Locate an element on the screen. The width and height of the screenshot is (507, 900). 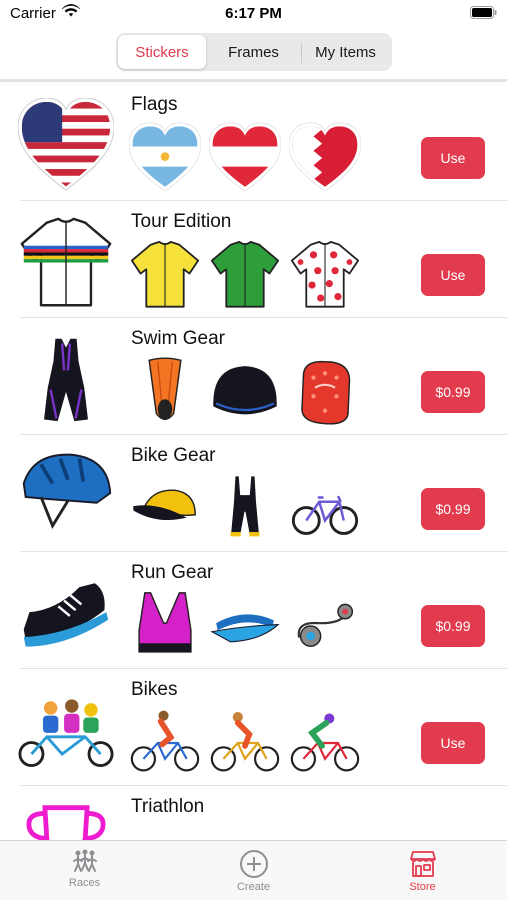
pack-row-bike-gear: Bike Gear $0.99 is located at coordinates (253, 493).